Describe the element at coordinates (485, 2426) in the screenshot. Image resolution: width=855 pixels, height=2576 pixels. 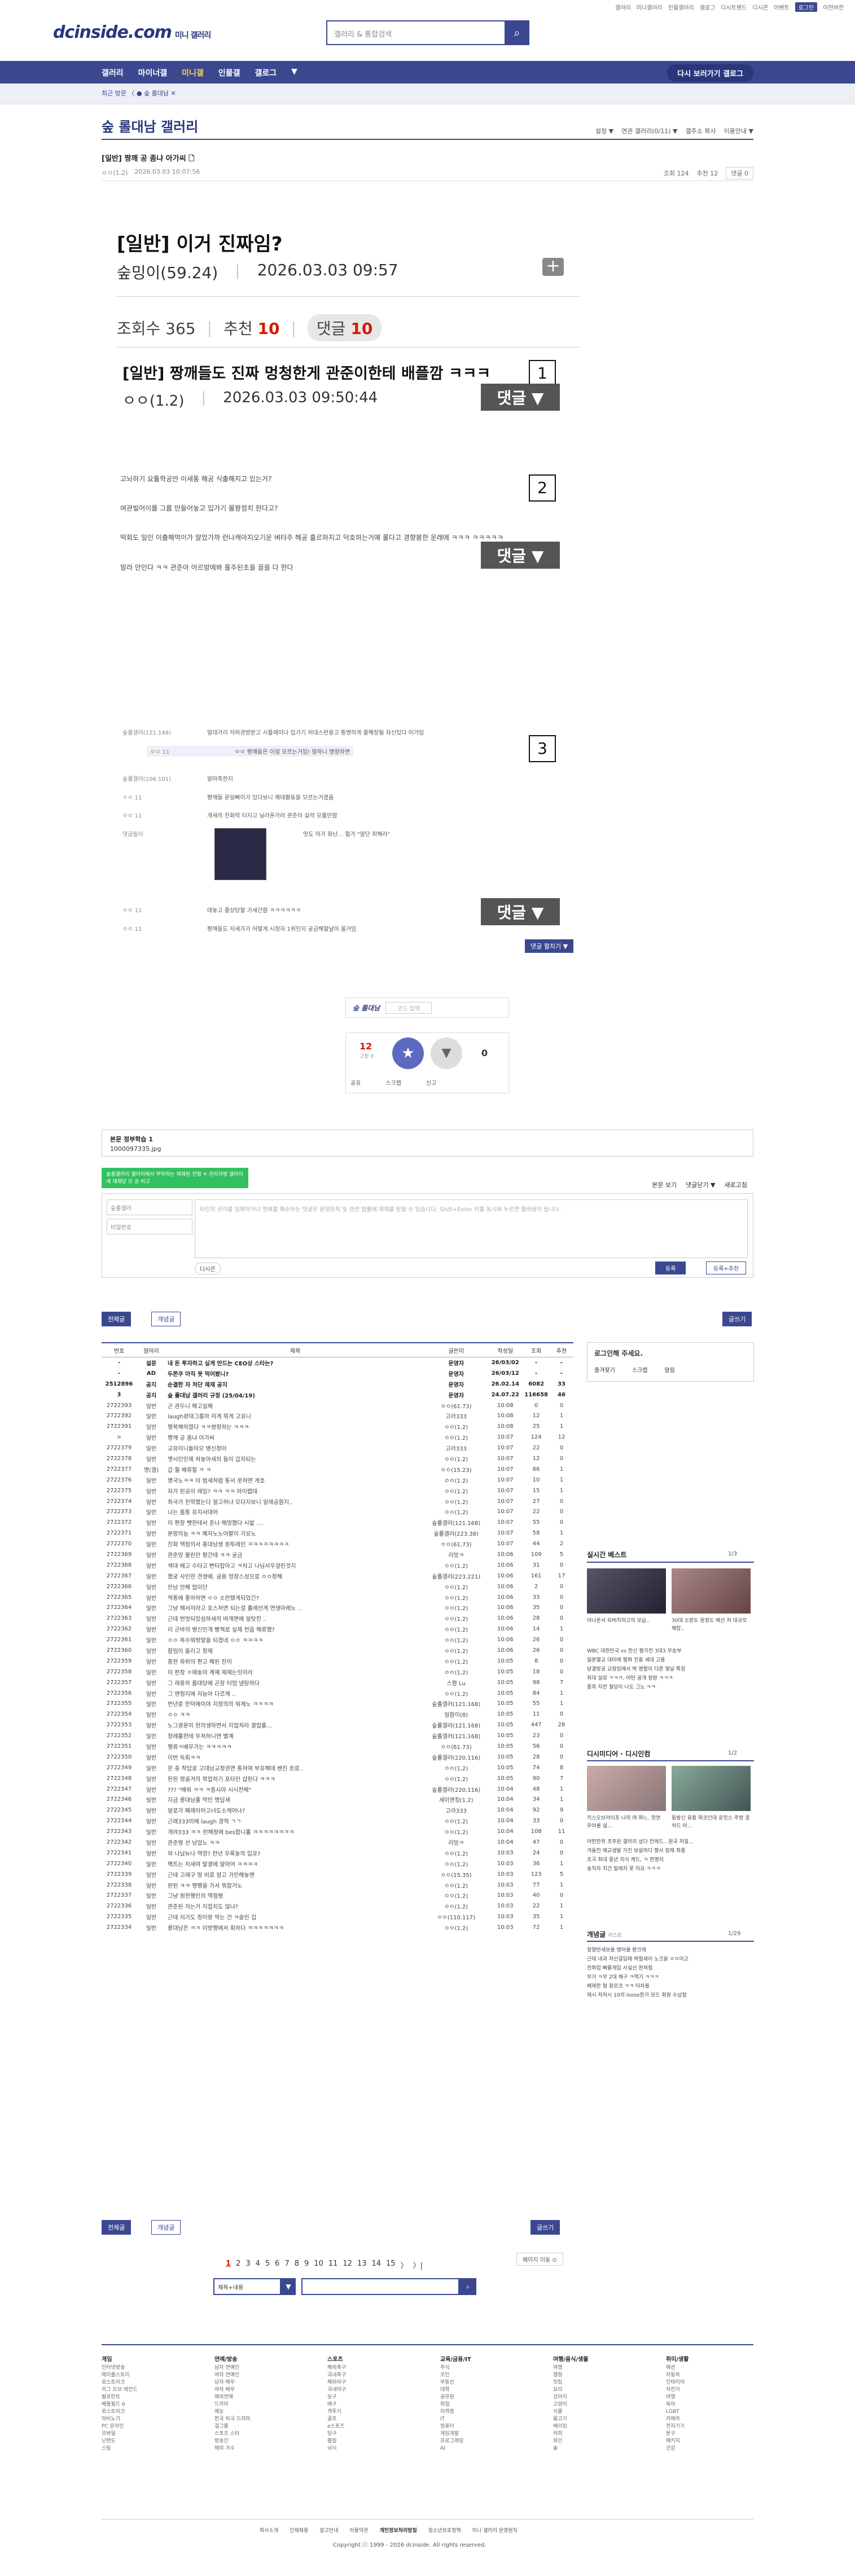
I see `footer-item: 컴퓨터` at that location.